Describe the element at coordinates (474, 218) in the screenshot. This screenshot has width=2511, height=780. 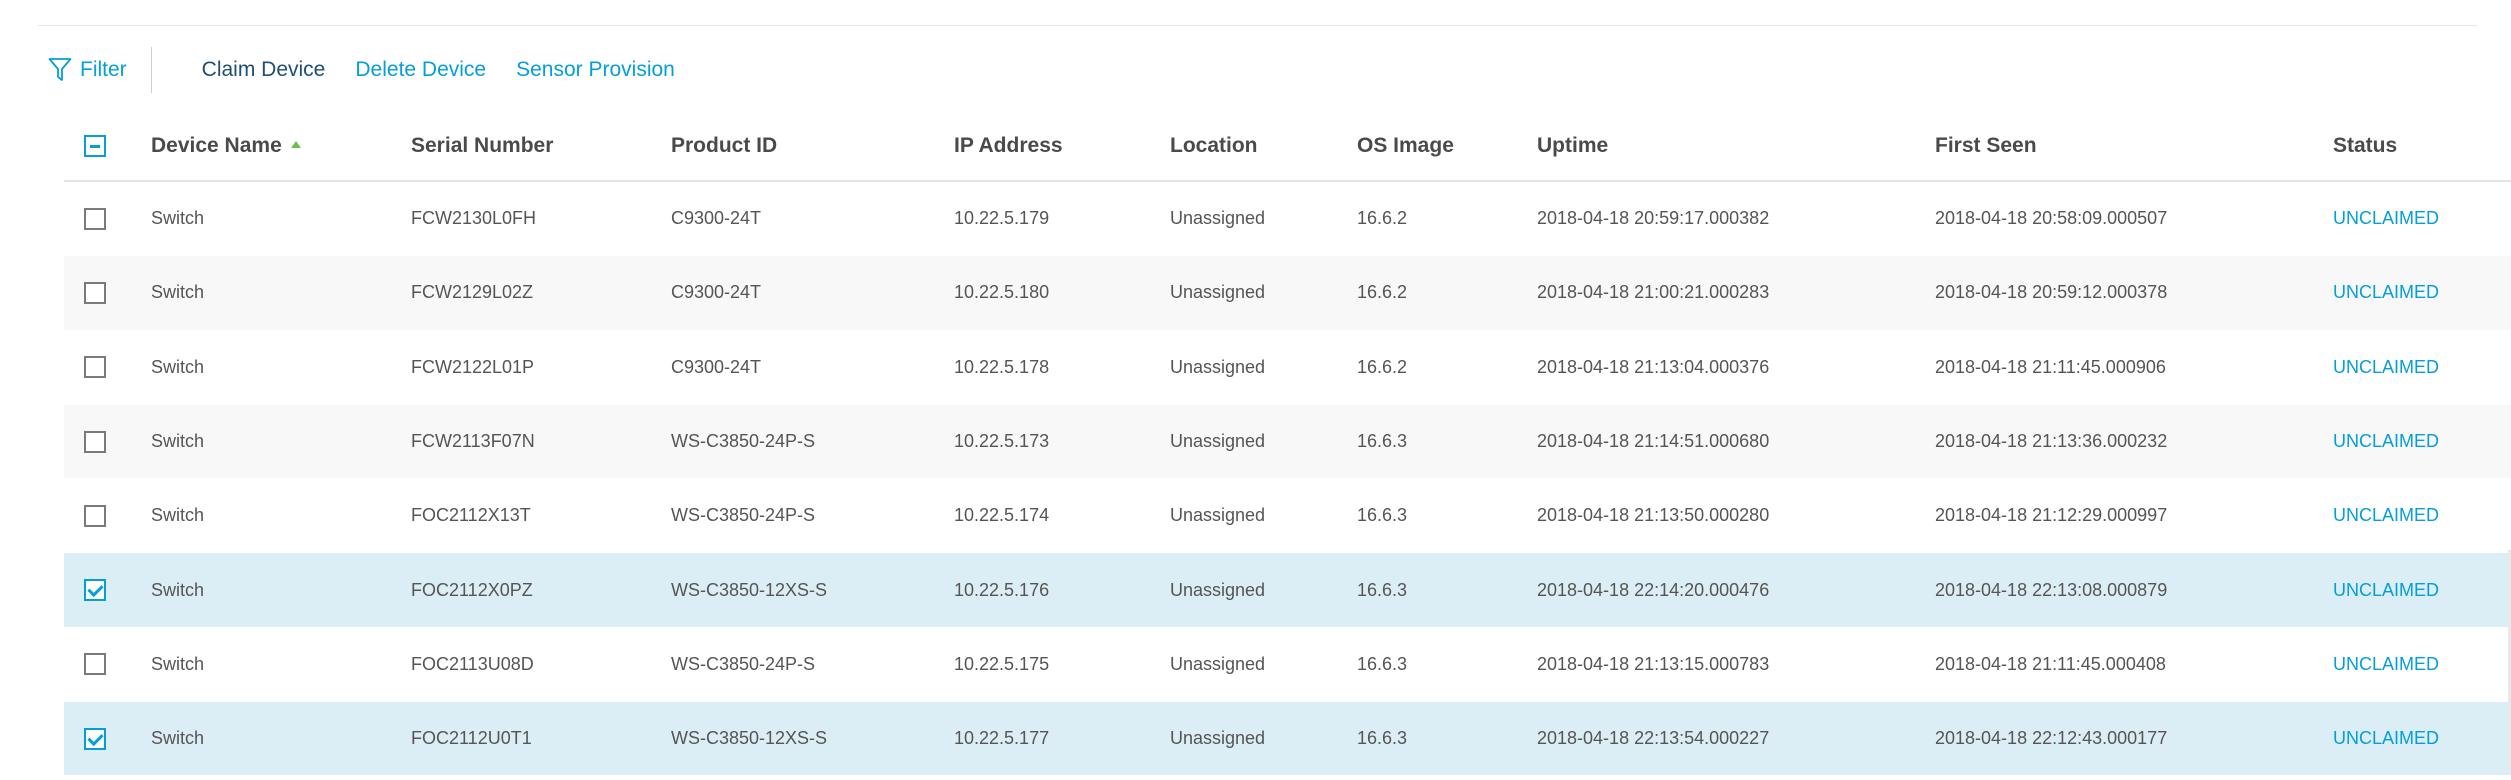
I see `serial-number-cell: FCW2130L0FH` at that location.